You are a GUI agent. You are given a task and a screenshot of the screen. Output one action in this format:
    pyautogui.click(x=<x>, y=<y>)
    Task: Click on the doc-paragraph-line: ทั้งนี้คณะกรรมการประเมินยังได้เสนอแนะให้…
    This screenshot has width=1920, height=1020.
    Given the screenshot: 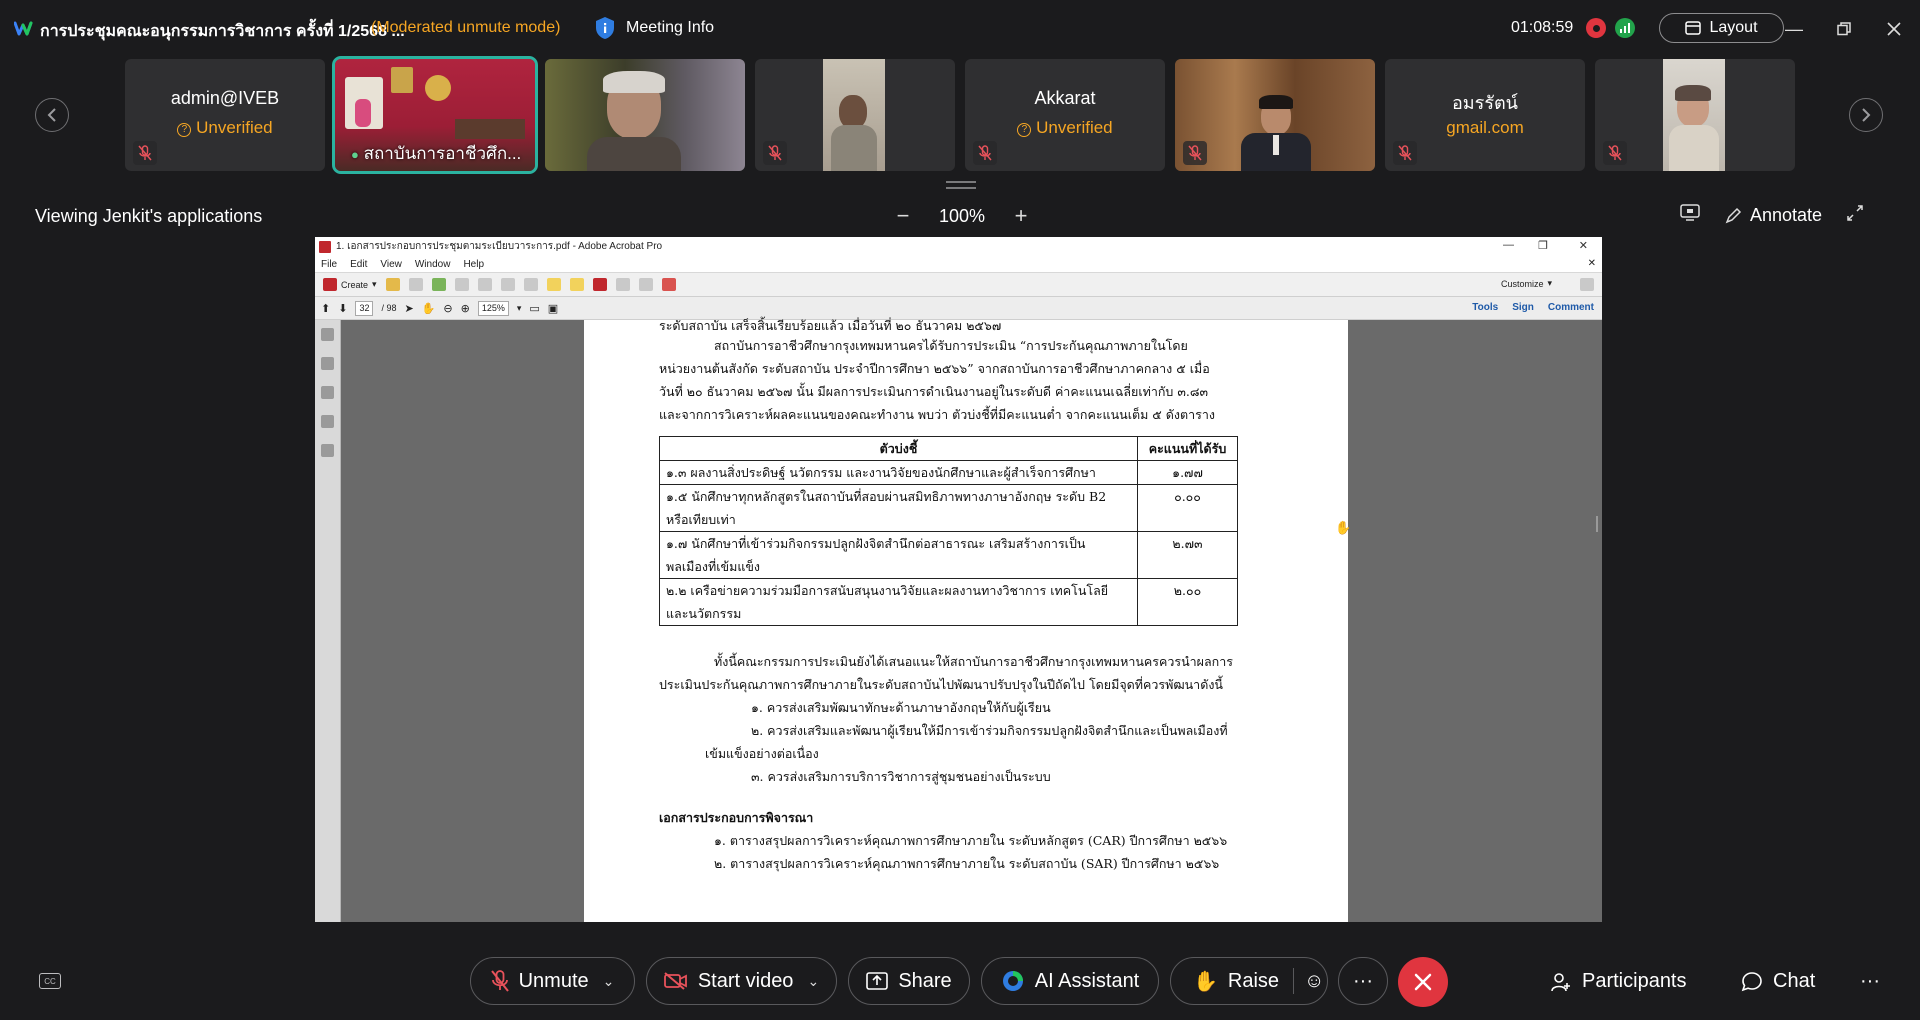 What is the action you would take?
    pyautogui.click(x=973, y=661)
    